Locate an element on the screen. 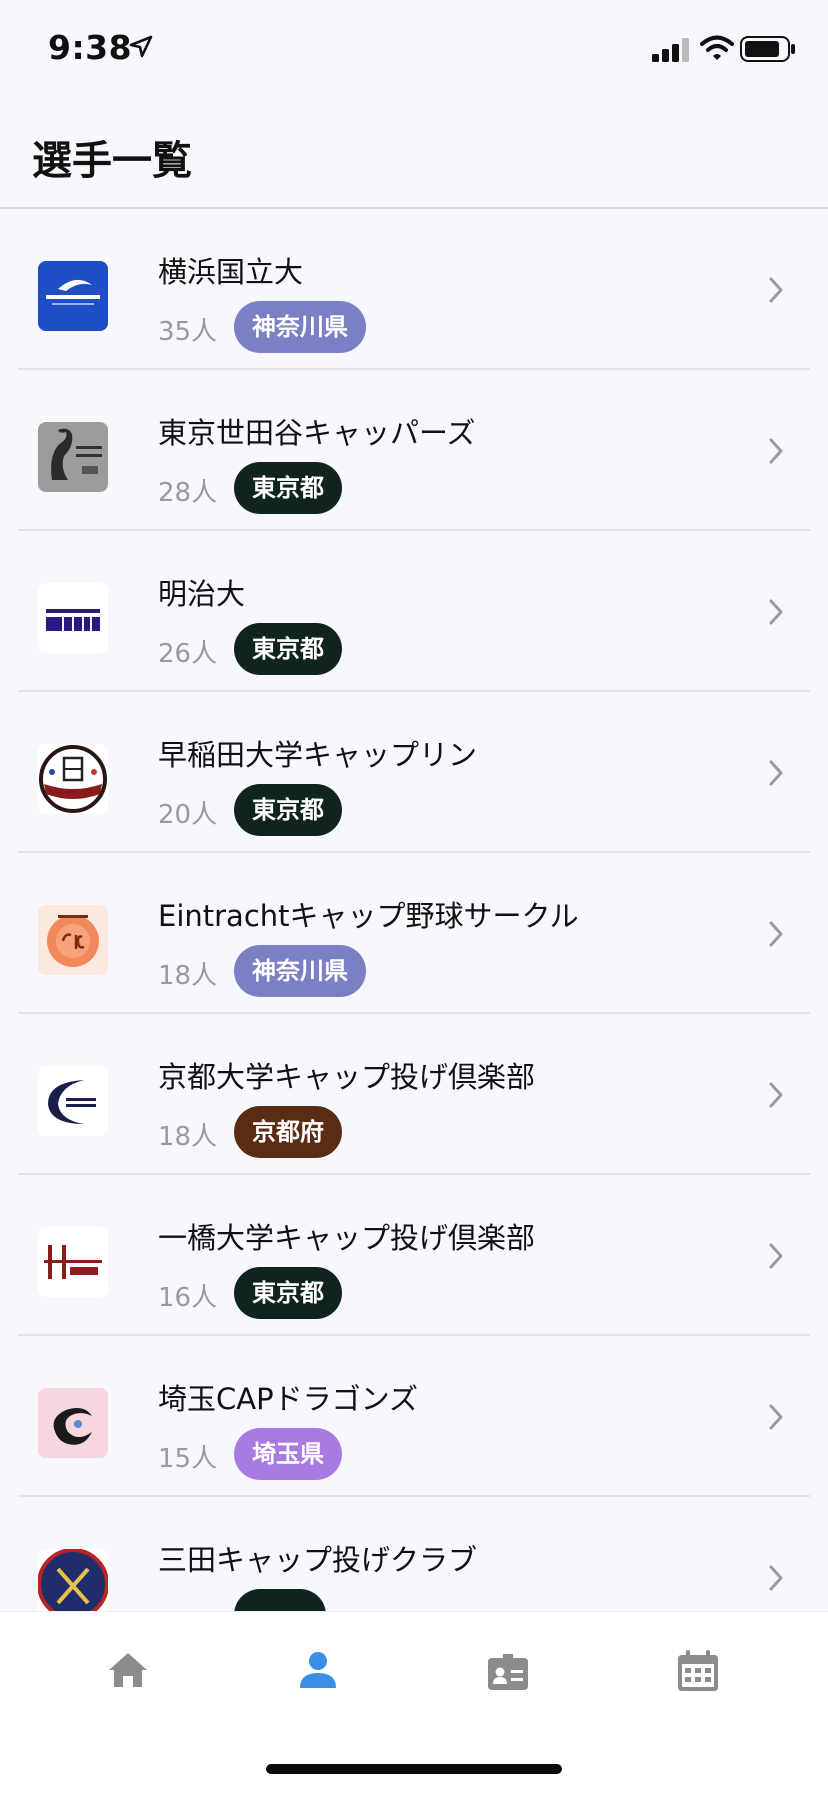 The width and height of the screenshot is (828, 1793). team-row: 東京世田谷キャッパーズ 28人 東京都 is located at coordinates (414, 450).